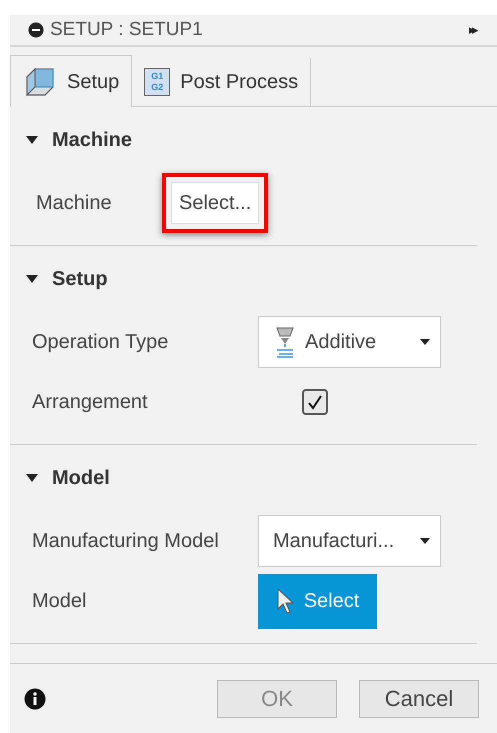 The height and width of the screenshot is (733, 497). I want to click on checkbox, so click(315, 402).